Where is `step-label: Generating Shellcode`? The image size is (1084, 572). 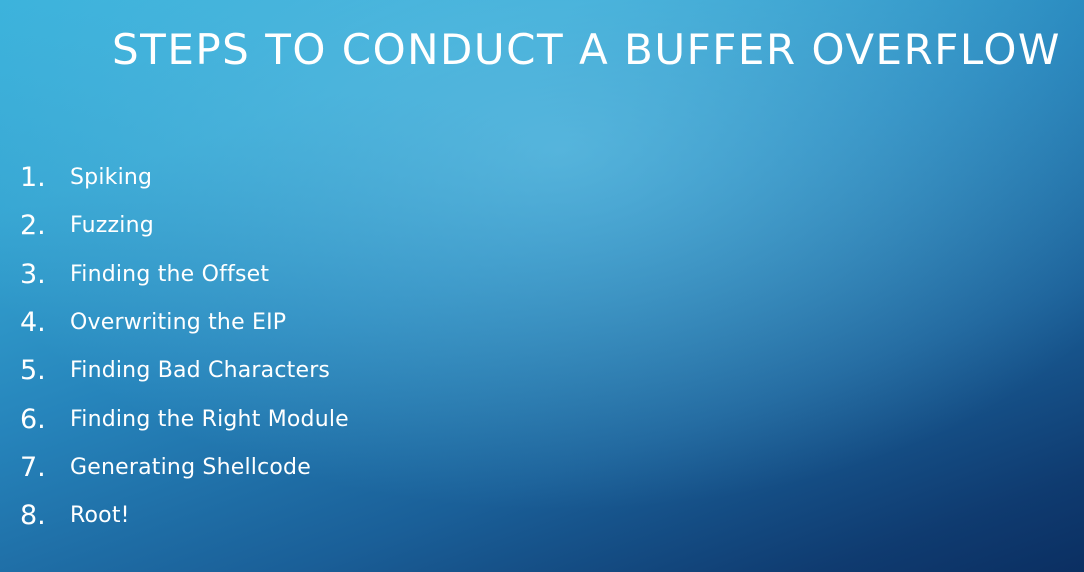 step-label: Generating Shellcode is located at coordinates (190, 467).